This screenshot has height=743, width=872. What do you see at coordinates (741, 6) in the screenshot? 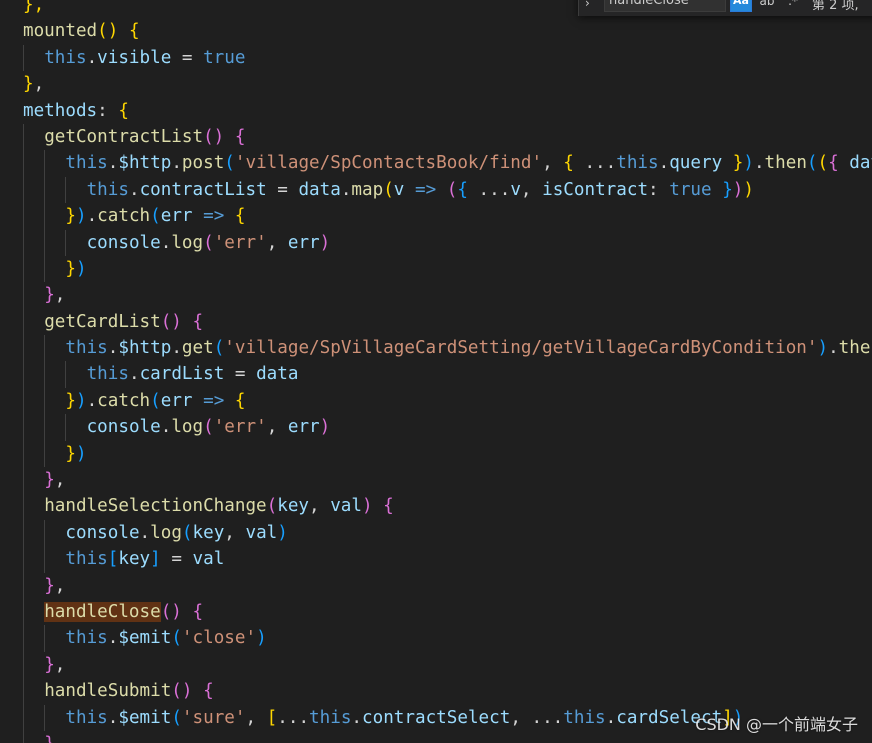
I see `match-case-toggle: Aa` at bounding box center [741, 6].